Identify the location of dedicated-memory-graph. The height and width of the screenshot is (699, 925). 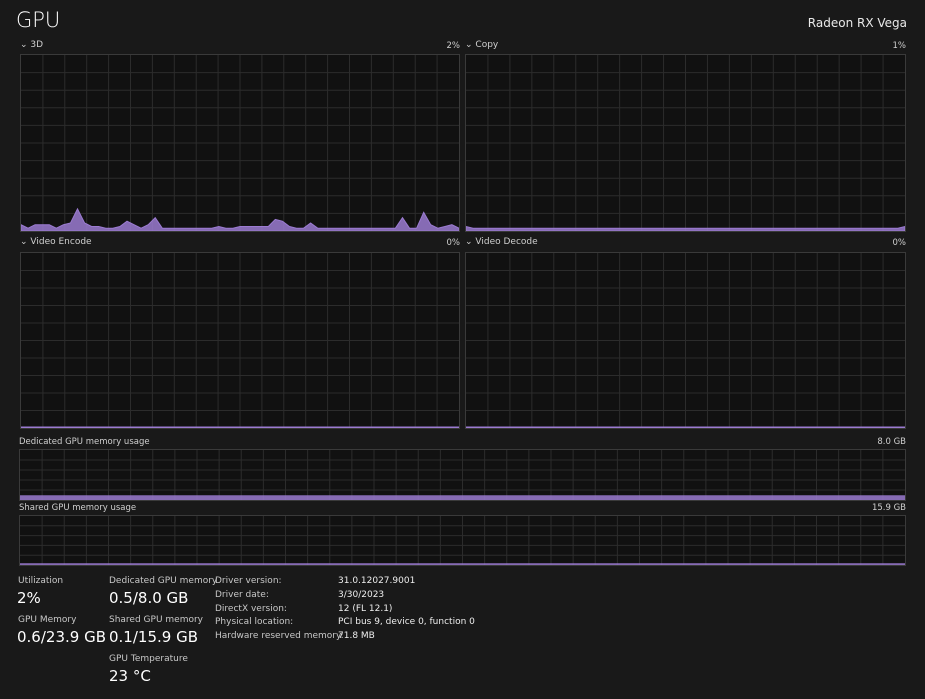
(462, 475).